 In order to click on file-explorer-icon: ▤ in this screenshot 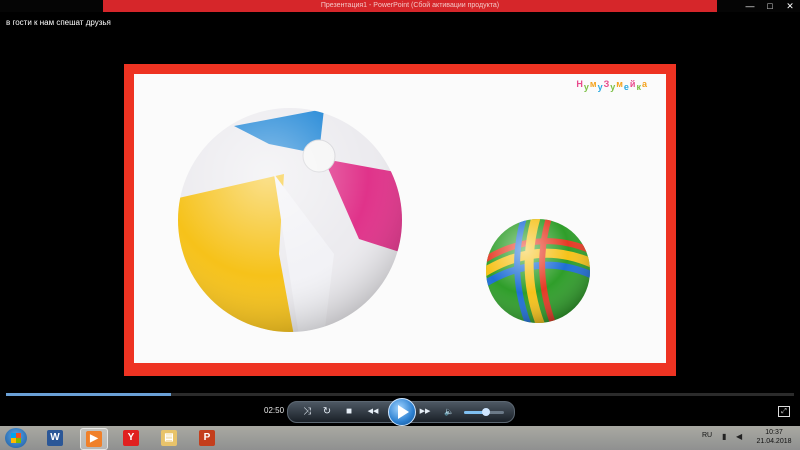, I will do `click(169, 438)`.